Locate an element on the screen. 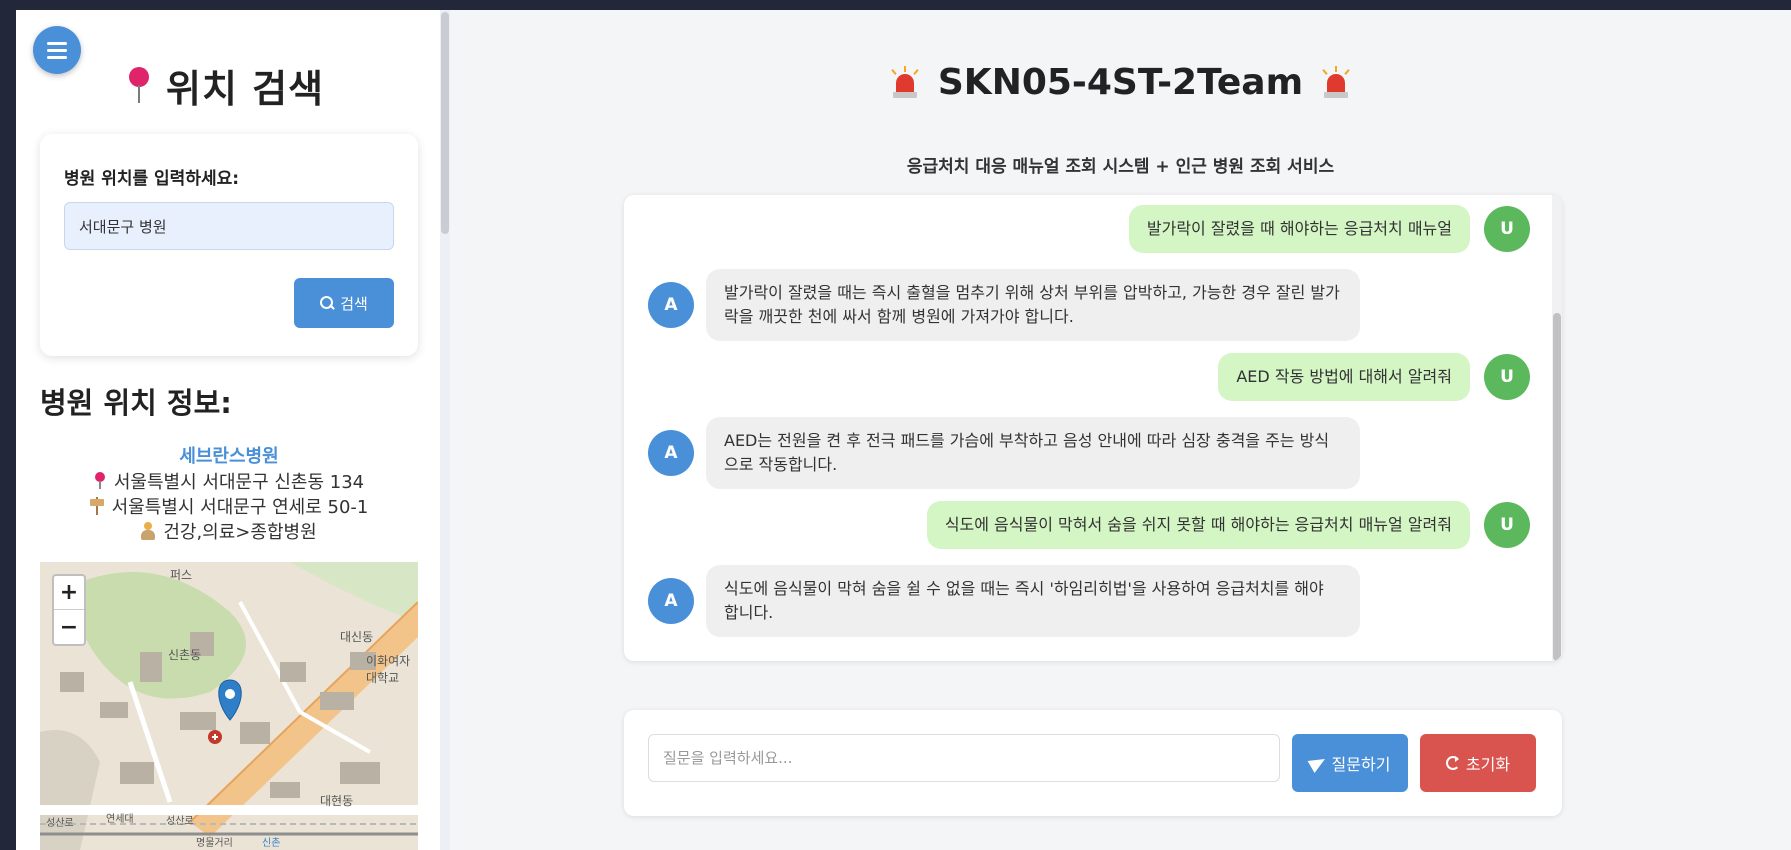 The width and height of the screenshot is (1791, 850). zoom-controls: + − is located at coordinates (69, 610).